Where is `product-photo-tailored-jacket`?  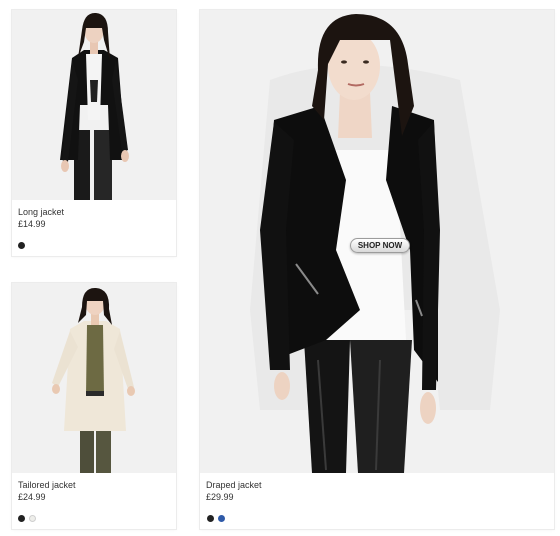
product-photo-tailored-jacket is located at coordinates (93, 380).